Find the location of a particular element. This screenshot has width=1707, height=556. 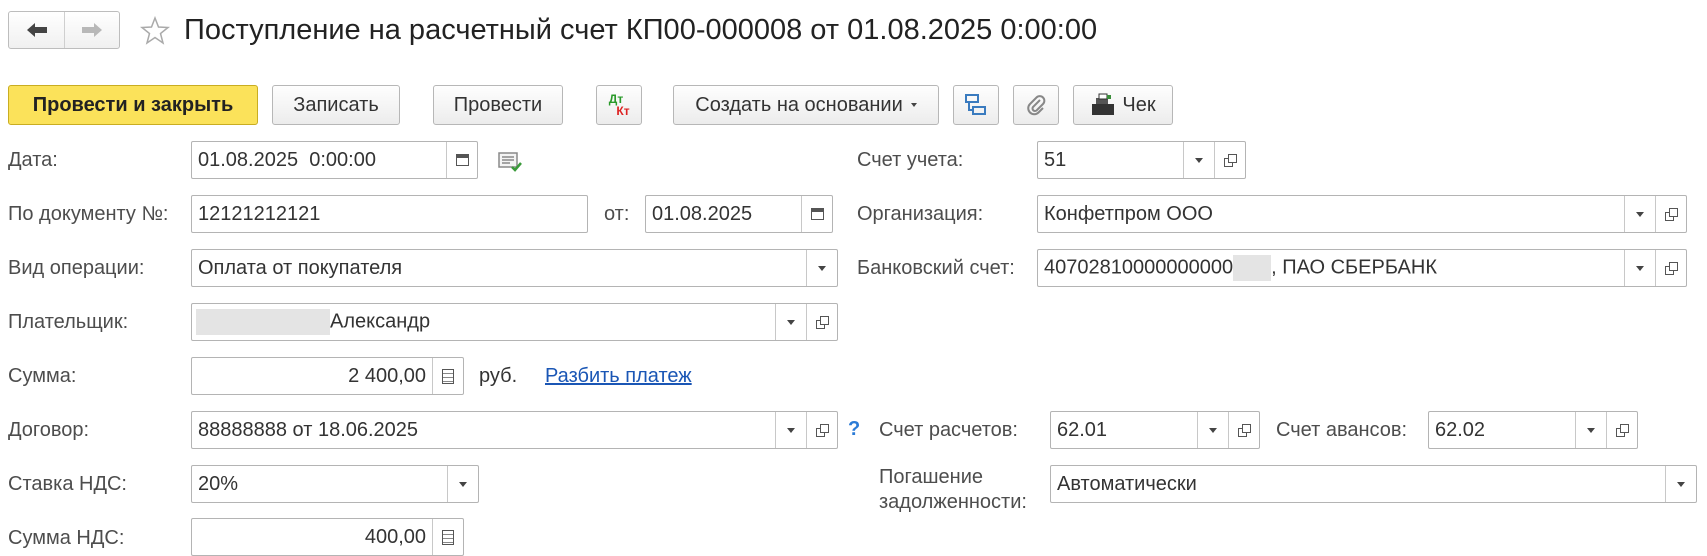

payer-value: Александр is located at coordinates (380, 321).